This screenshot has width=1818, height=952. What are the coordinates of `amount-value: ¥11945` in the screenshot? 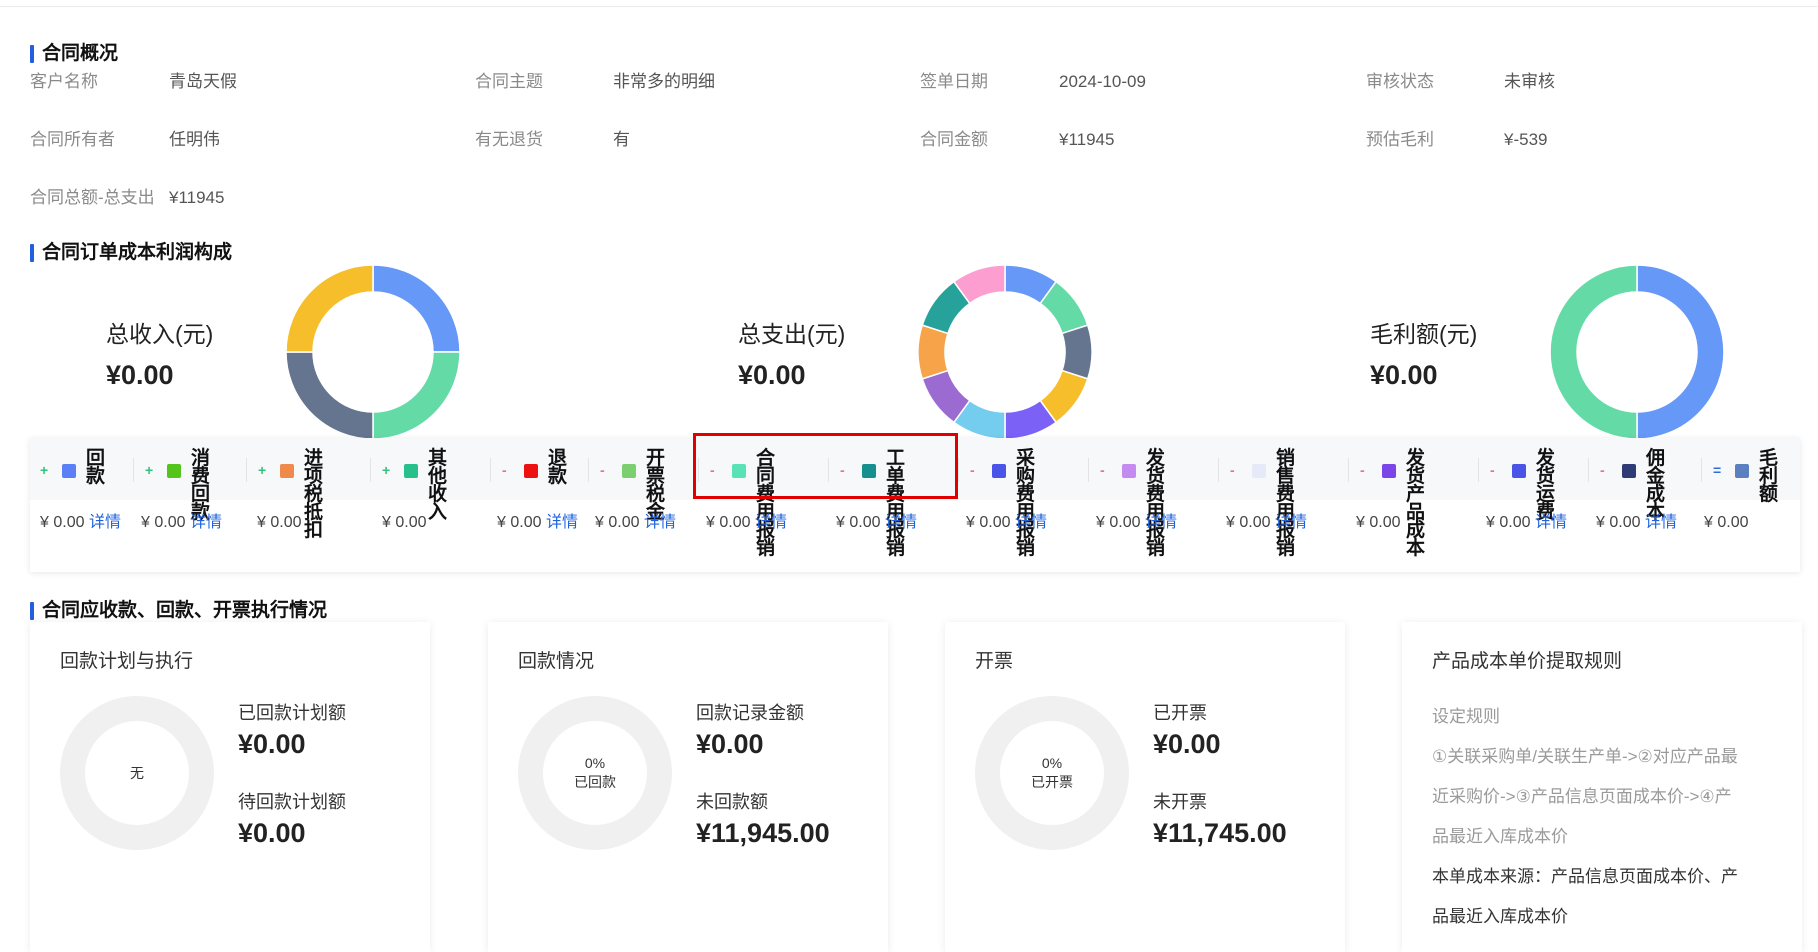 It's located at (1087, 139).